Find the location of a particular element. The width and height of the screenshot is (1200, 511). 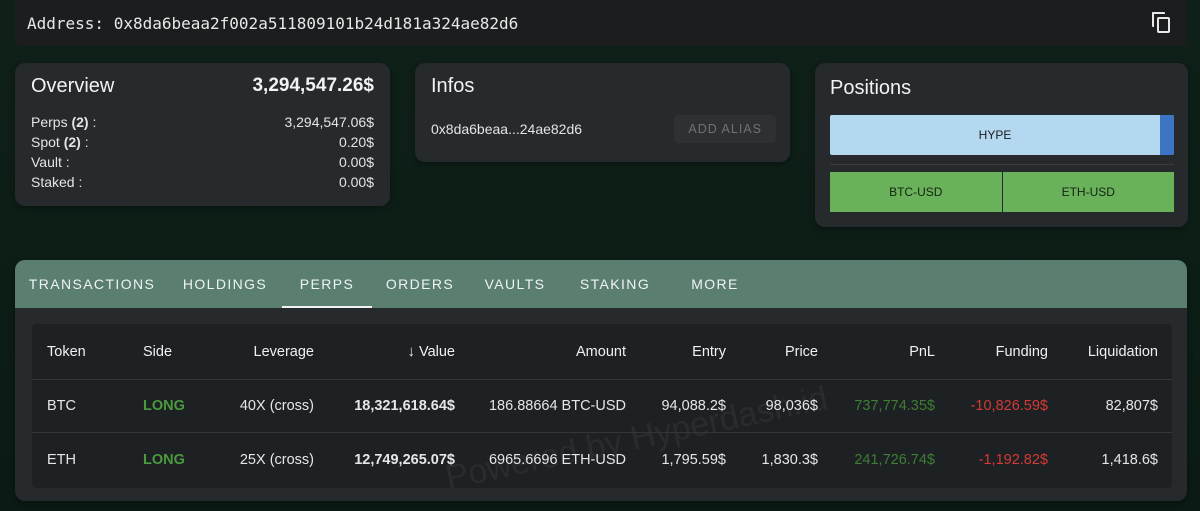

header-token: Token is located at coordinates (66, 351).